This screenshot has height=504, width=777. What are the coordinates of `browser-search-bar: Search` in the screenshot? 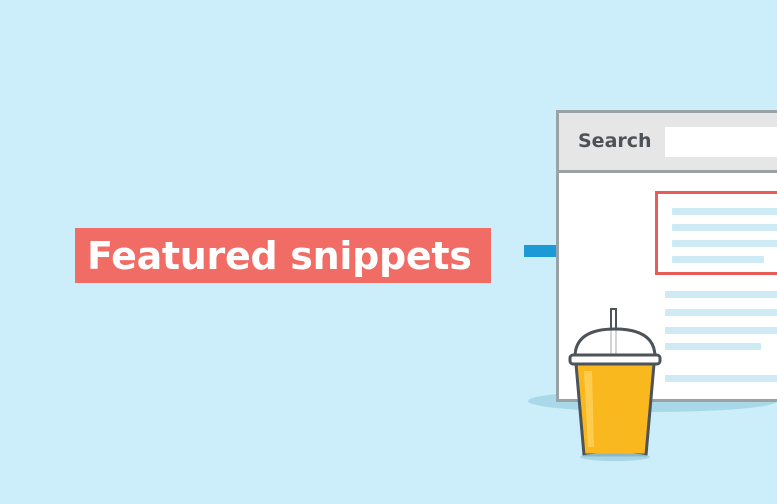 It's located at (668, 143).